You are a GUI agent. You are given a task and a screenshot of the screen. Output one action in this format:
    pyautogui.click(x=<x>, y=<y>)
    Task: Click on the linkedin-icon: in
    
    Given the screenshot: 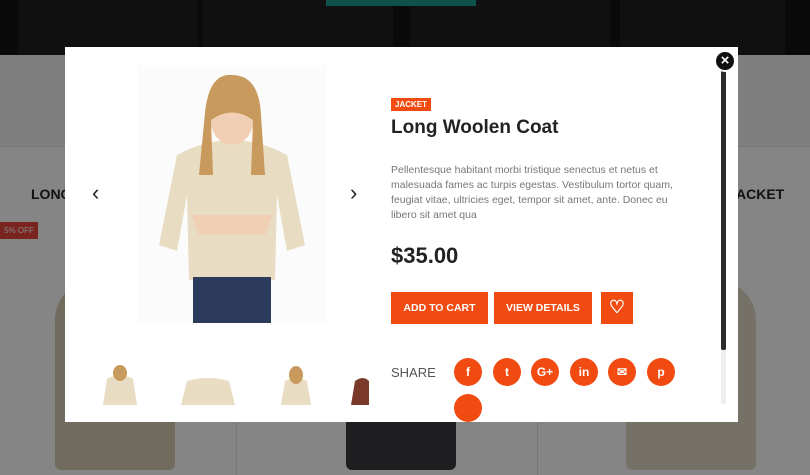 What is the action you would take?
    pyautogui.click(x=584, y=372)
    